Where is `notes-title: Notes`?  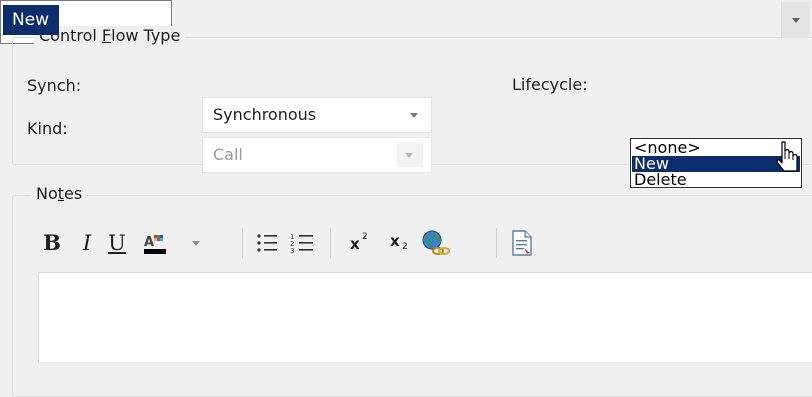
notes-title: Notes is located at coordinates (59, 194).